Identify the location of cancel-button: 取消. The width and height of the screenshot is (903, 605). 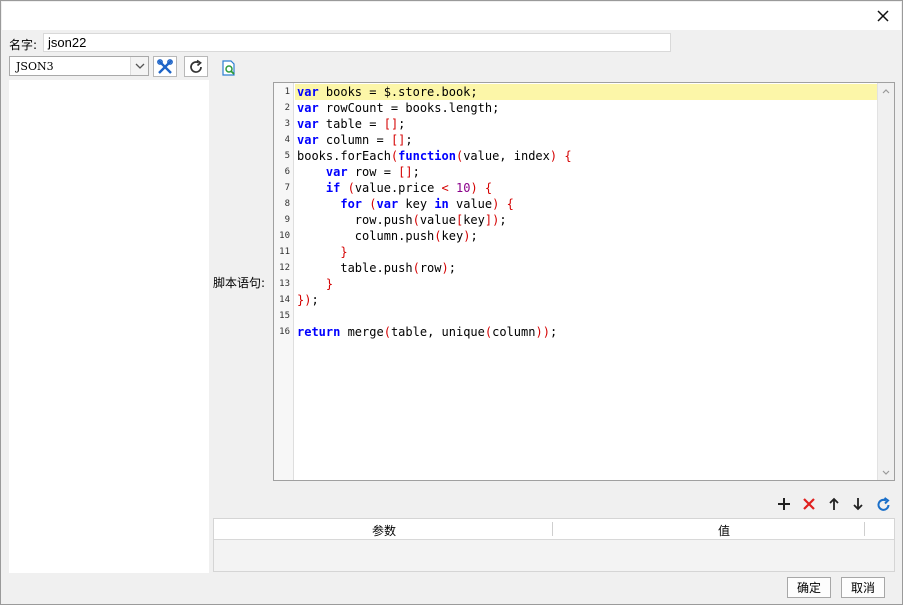
(863, 587).